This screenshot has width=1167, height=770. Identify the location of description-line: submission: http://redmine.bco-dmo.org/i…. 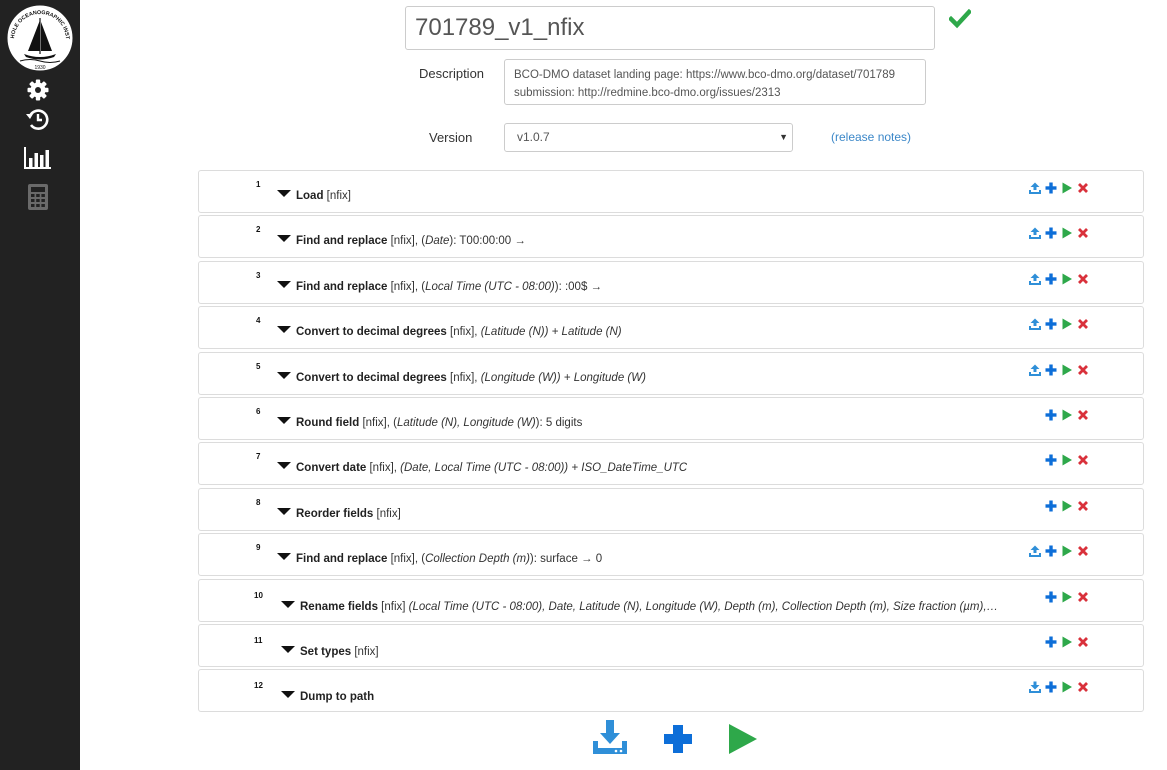
(647, 93).